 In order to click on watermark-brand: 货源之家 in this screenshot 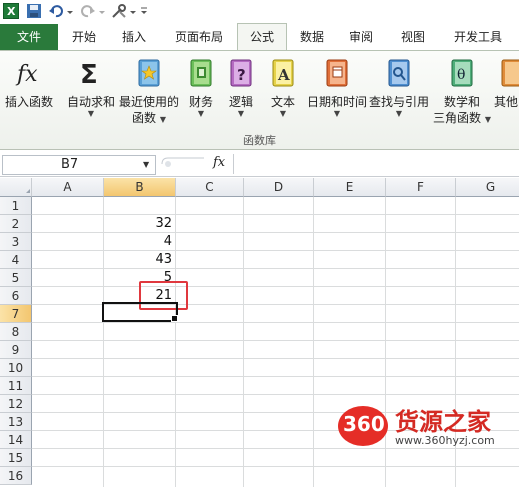, I will do `click(443, 422)`.